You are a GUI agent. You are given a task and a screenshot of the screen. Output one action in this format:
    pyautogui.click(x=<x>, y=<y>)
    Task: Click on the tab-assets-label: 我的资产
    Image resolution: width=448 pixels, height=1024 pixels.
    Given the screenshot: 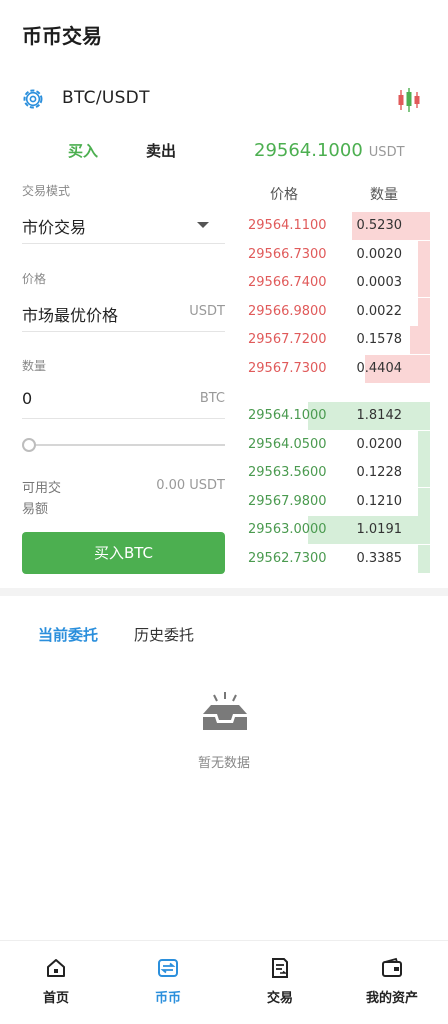 What is the action you would take?
    pyautogui.click(x=391, y=998)
    